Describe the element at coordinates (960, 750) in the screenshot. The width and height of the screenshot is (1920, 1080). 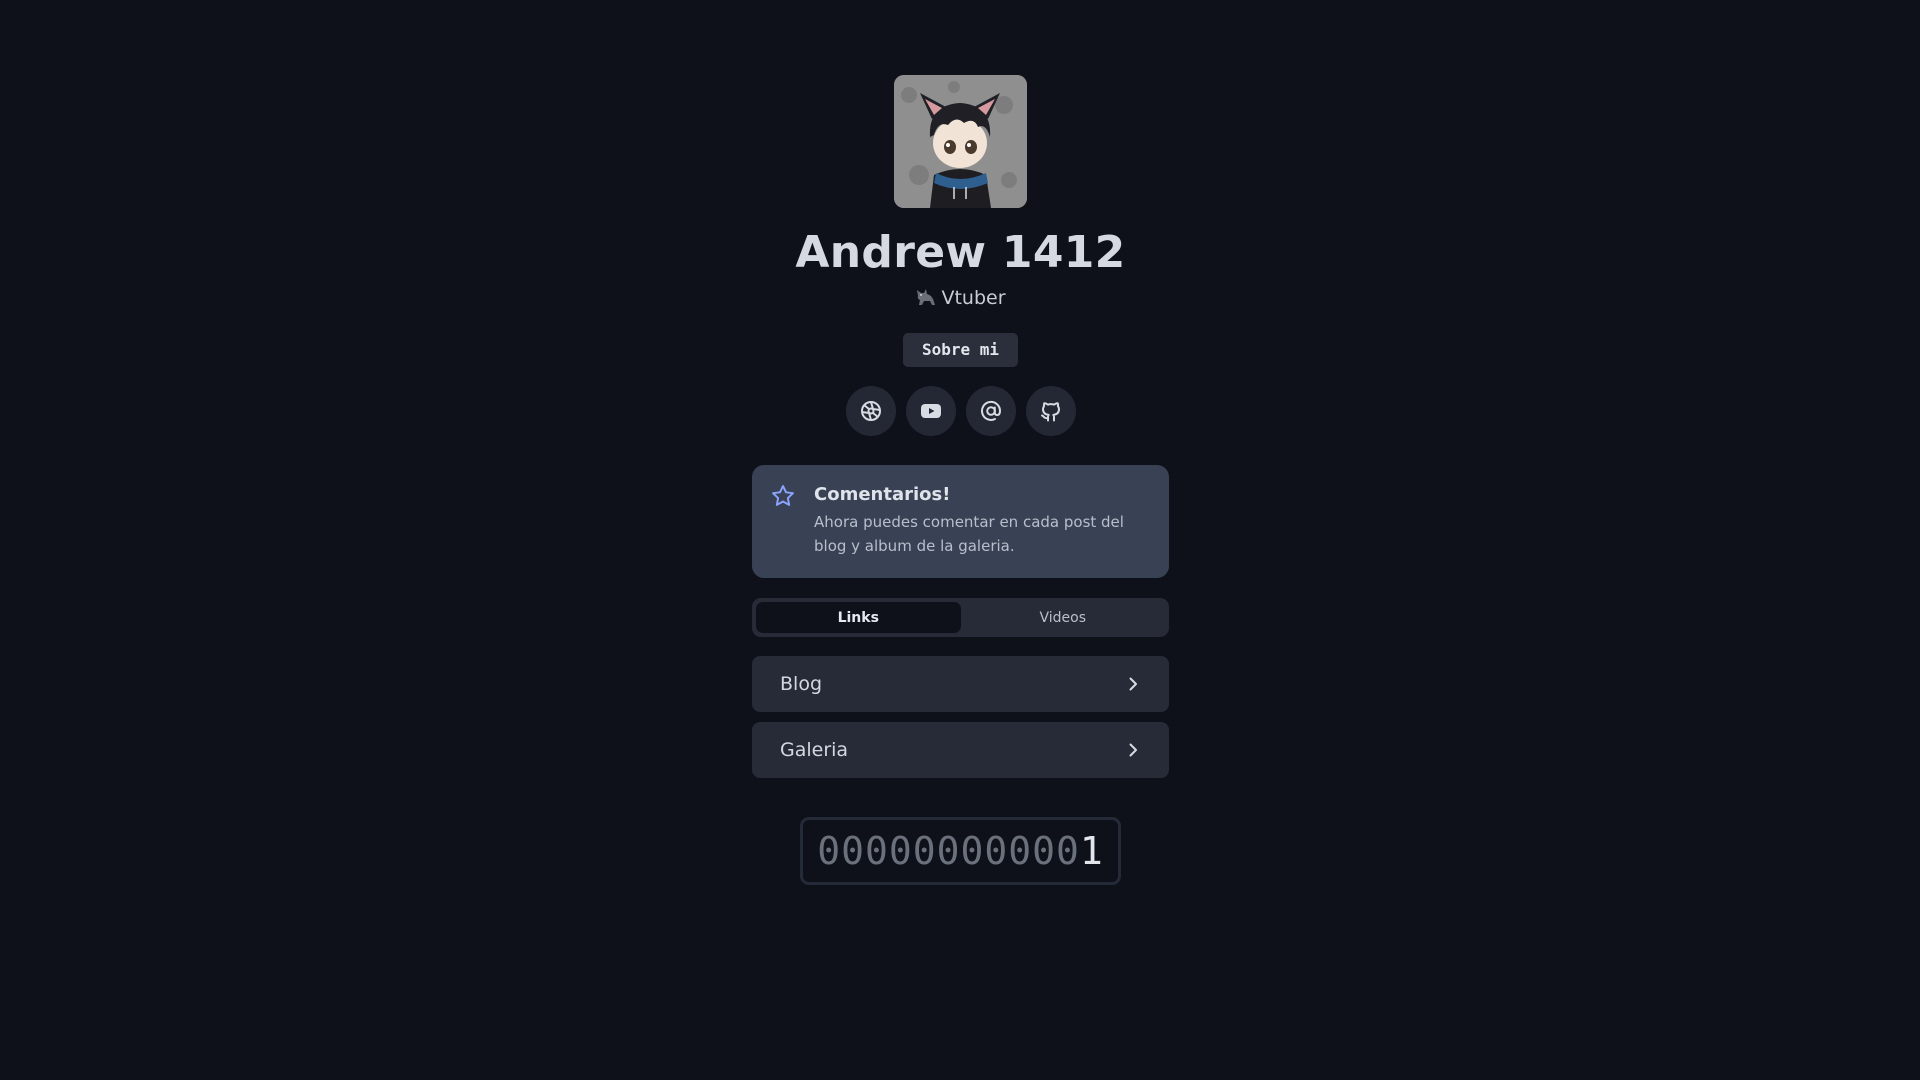
I see `link-galeria: Galeria` at that location.